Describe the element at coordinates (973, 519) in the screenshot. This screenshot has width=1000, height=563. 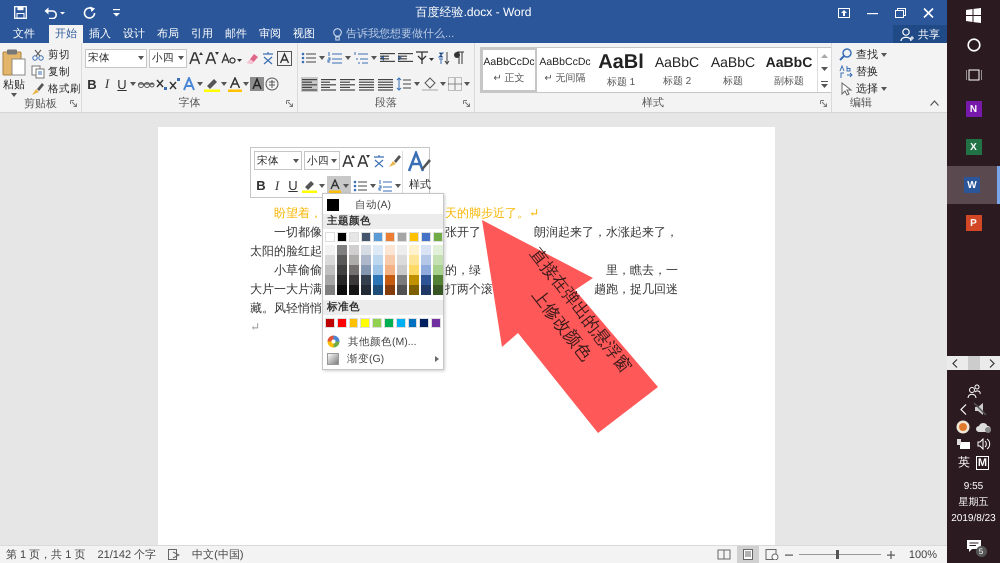
I see `clock-date: 2019/8/23` at that location.